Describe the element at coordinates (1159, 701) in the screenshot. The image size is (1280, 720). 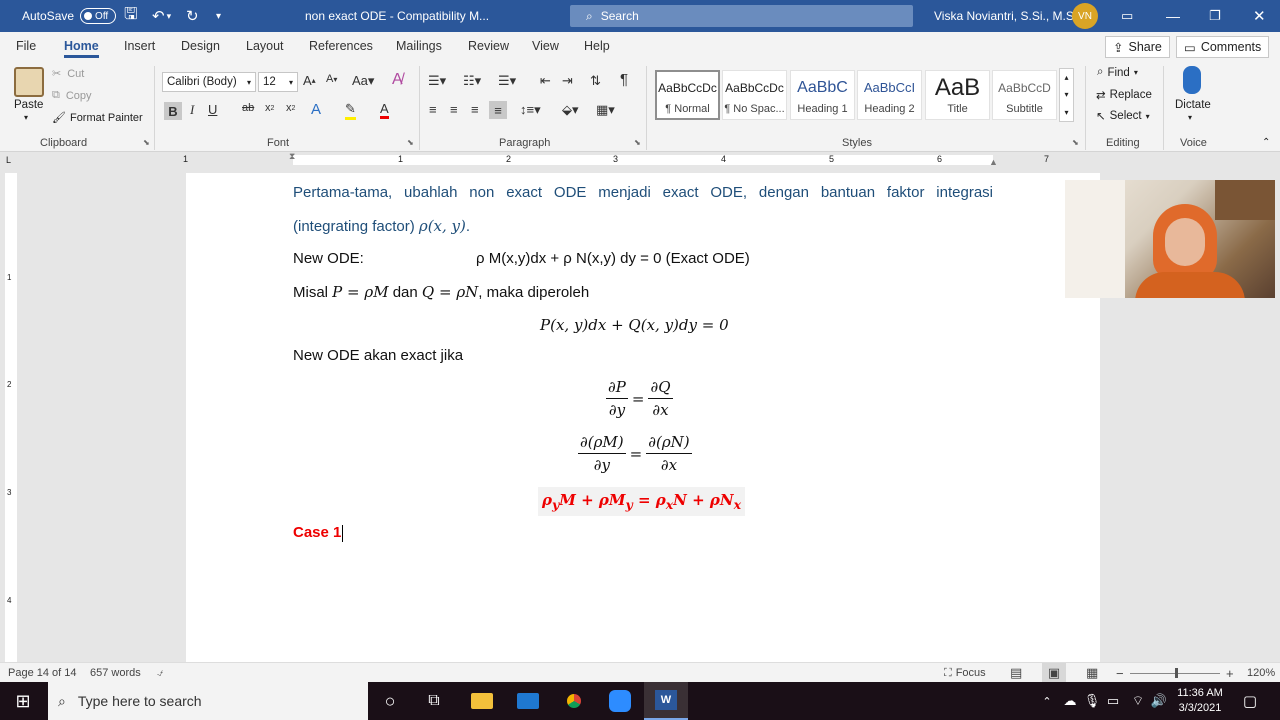
I see `volume-icon: 🔊` at that location.